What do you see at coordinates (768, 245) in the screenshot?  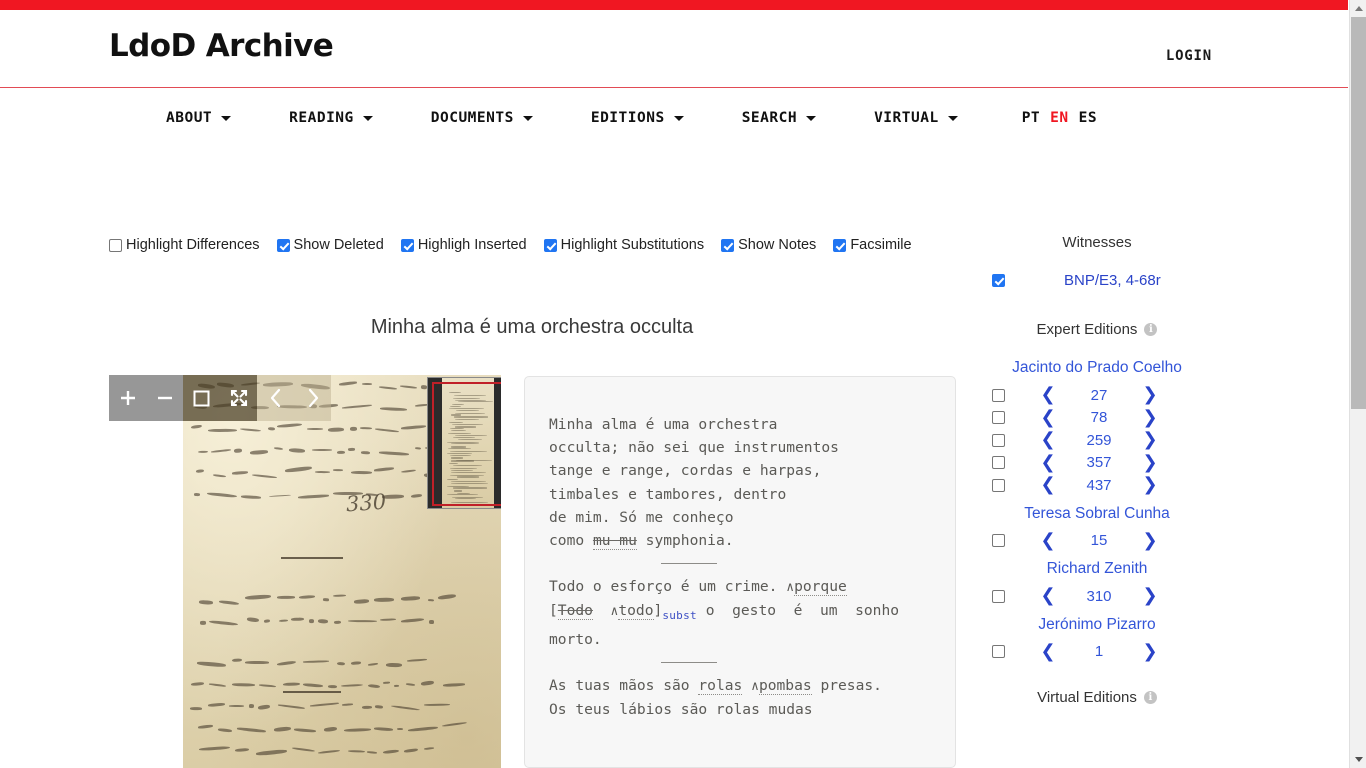 I see `option-show-notes: Show Notes` at bounding box center [768, 245].